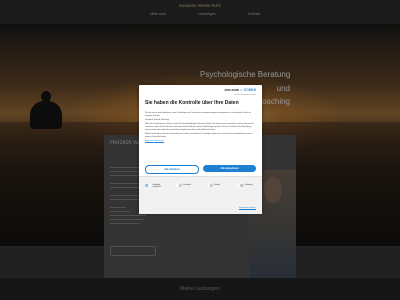 Image resolution: width=400 pixels, height=300 pixels. Describe the element at coordinates (157, 120) in the screenshot. I see `consent-purposes: Funktional, Statistik, Marketing` at that location.